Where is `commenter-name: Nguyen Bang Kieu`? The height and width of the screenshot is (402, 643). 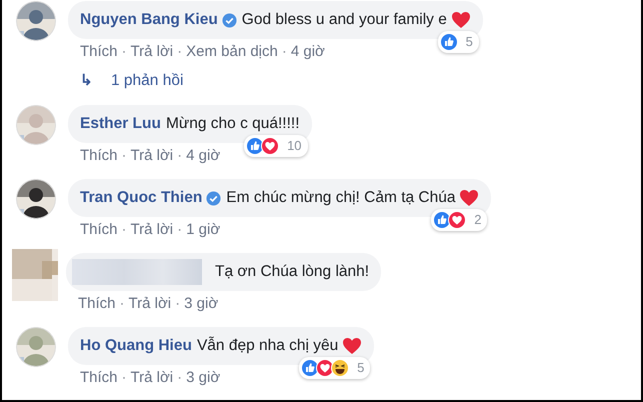 commenter-name: Nguyen Bang Kieu is located at coordinates (149, 20).